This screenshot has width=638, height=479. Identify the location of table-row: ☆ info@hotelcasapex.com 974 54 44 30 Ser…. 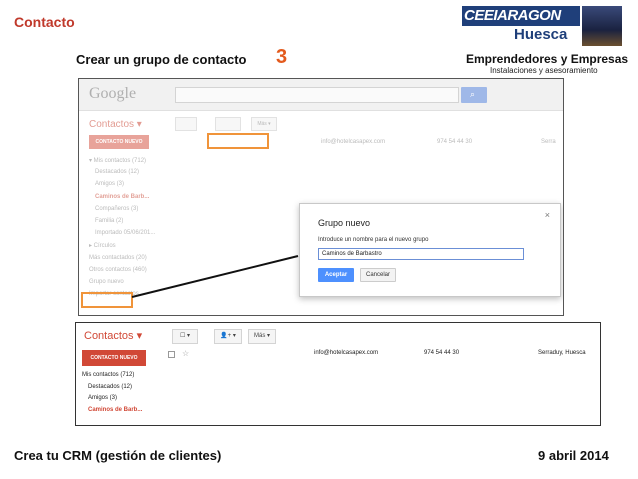
(381, 354).